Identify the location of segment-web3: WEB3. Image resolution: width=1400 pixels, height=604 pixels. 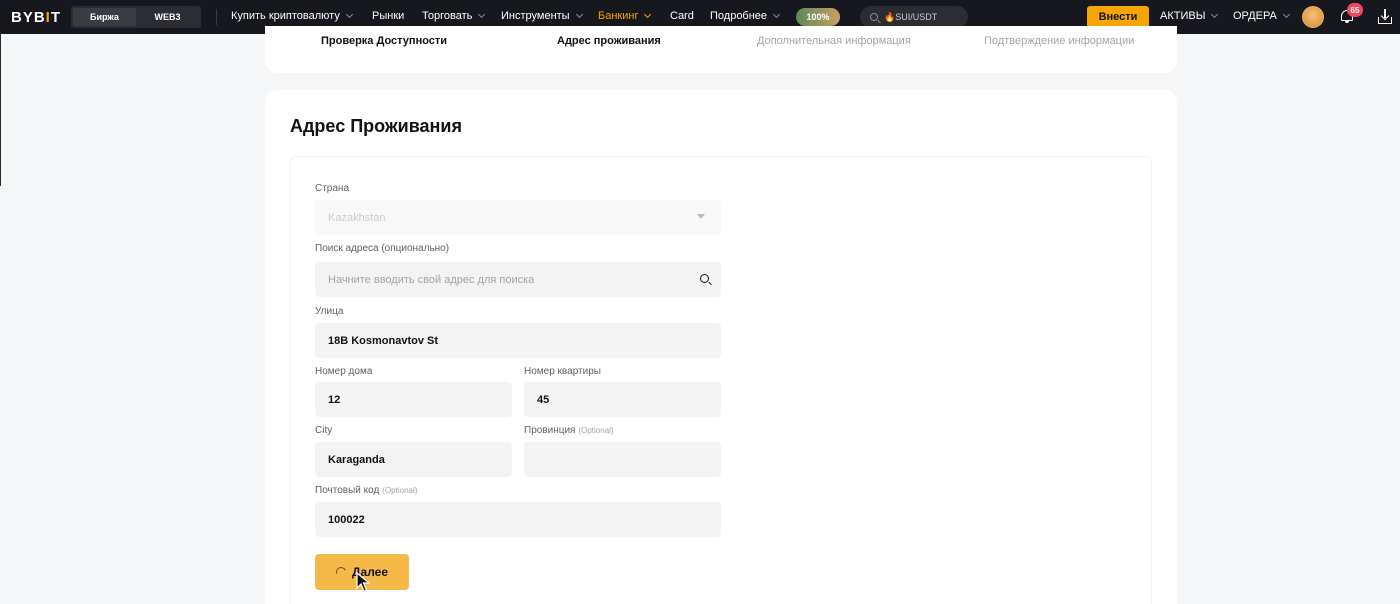
(167, 17).